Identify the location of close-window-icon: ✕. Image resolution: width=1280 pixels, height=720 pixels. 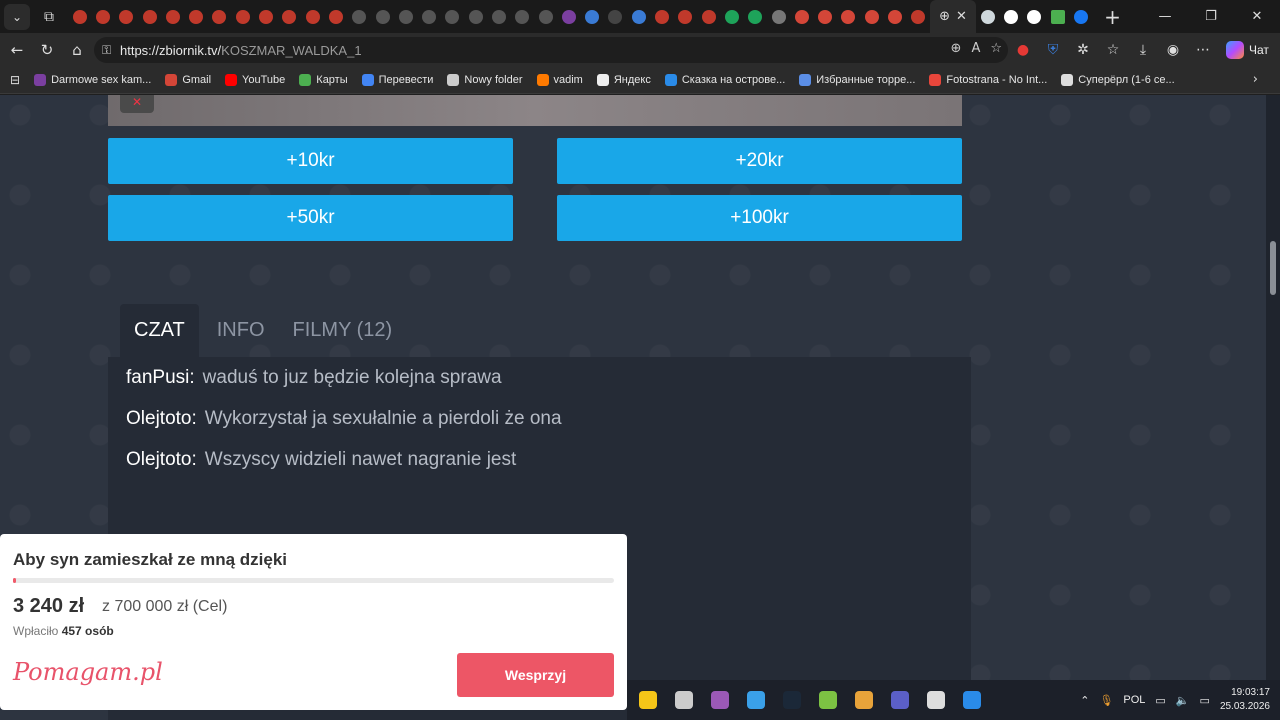
(1257, 16).